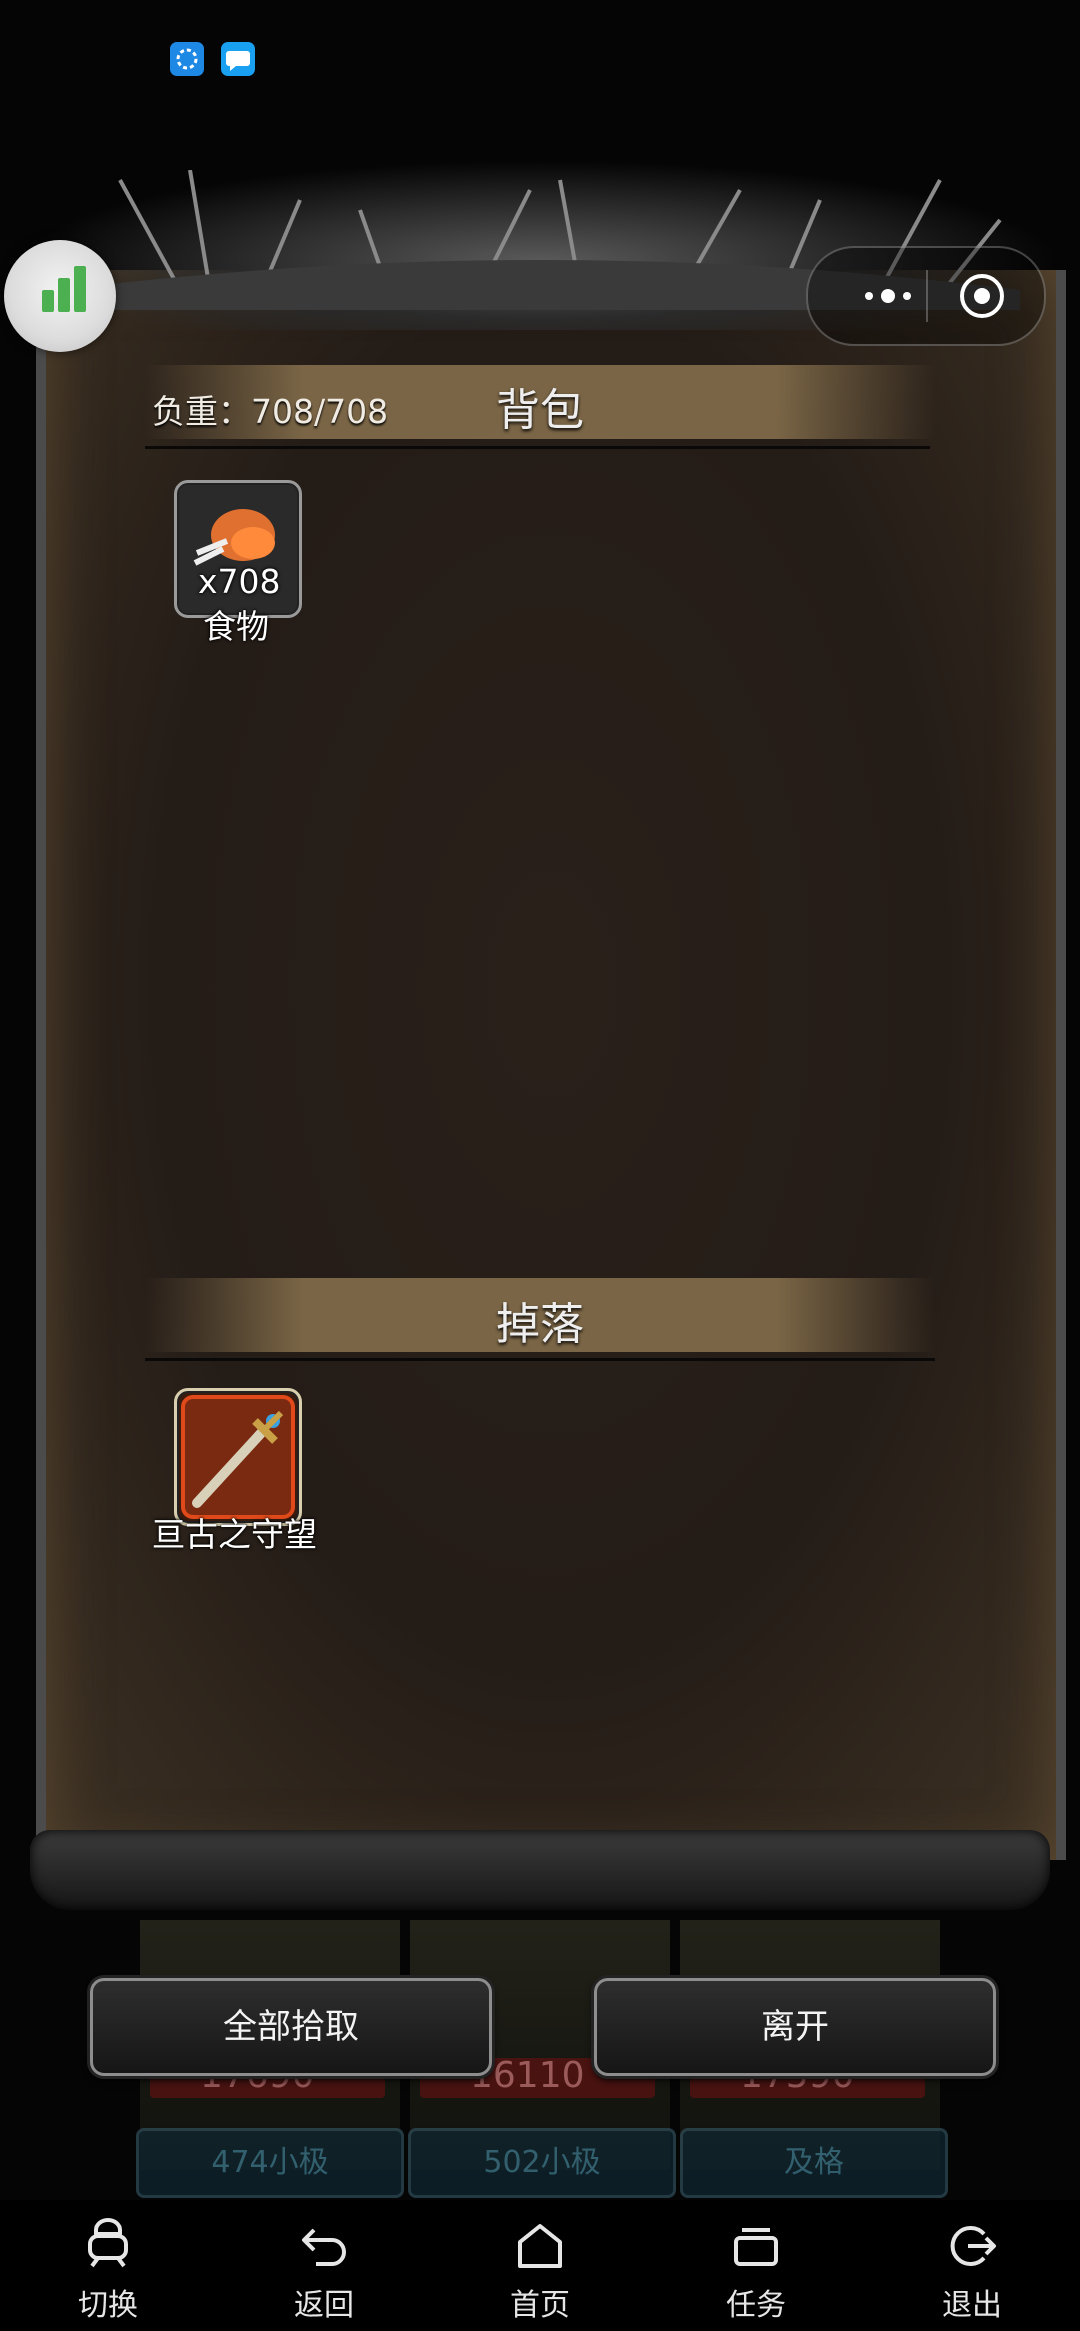 The image size is (1080, 2331). What do you see at coordinates (972, 2305) in the screenshot?
I see `nav-label: 退出` at bounding box center [972, 2305].